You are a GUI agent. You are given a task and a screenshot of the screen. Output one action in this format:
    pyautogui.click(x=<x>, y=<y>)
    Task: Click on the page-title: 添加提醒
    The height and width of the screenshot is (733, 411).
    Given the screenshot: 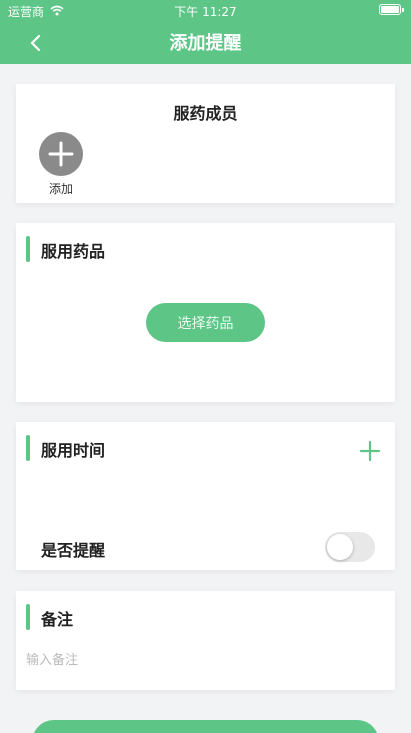 What is the action you would take?
    pyautogui.click(x=205, y=43)
    